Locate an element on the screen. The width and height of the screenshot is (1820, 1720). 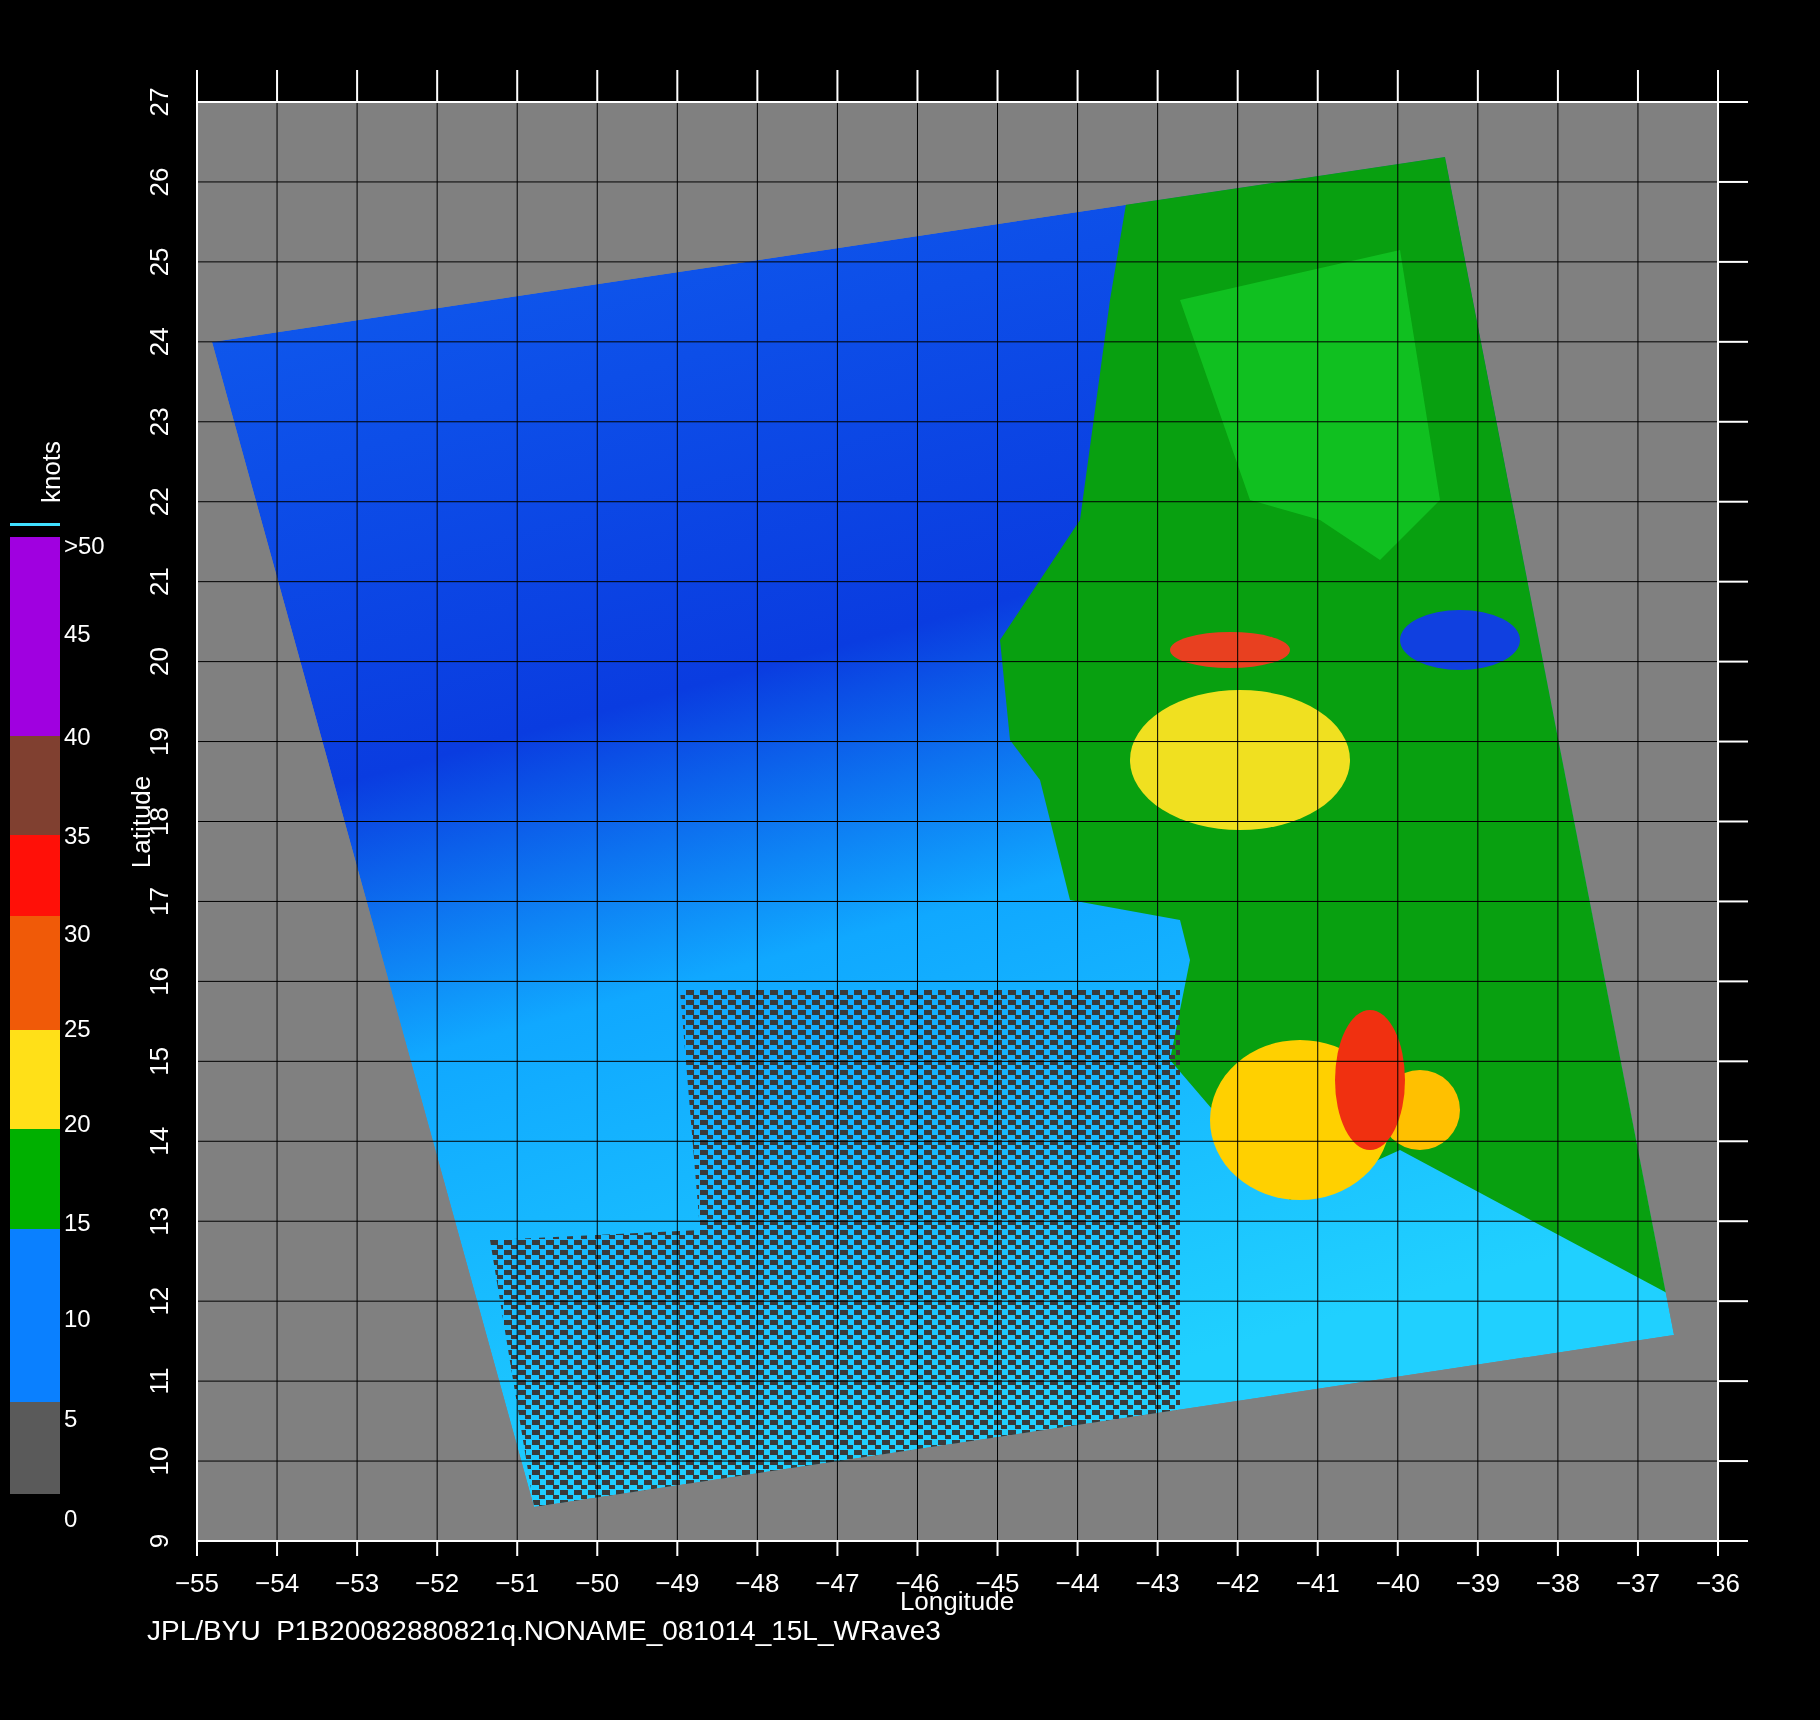
colorbar-label: 40 is located at coordinates (77, 736).